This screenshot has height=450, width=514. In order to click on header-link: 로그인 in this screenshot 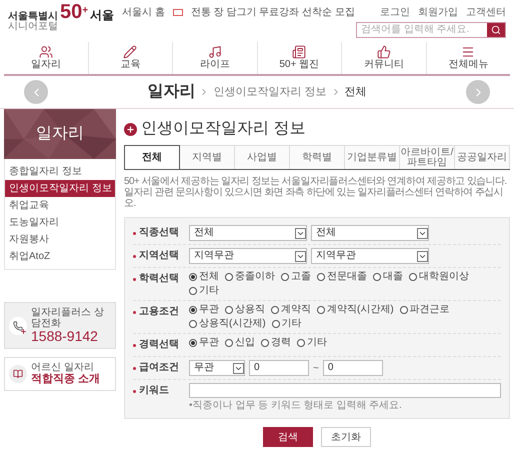, I will do `click(395, 12)`.